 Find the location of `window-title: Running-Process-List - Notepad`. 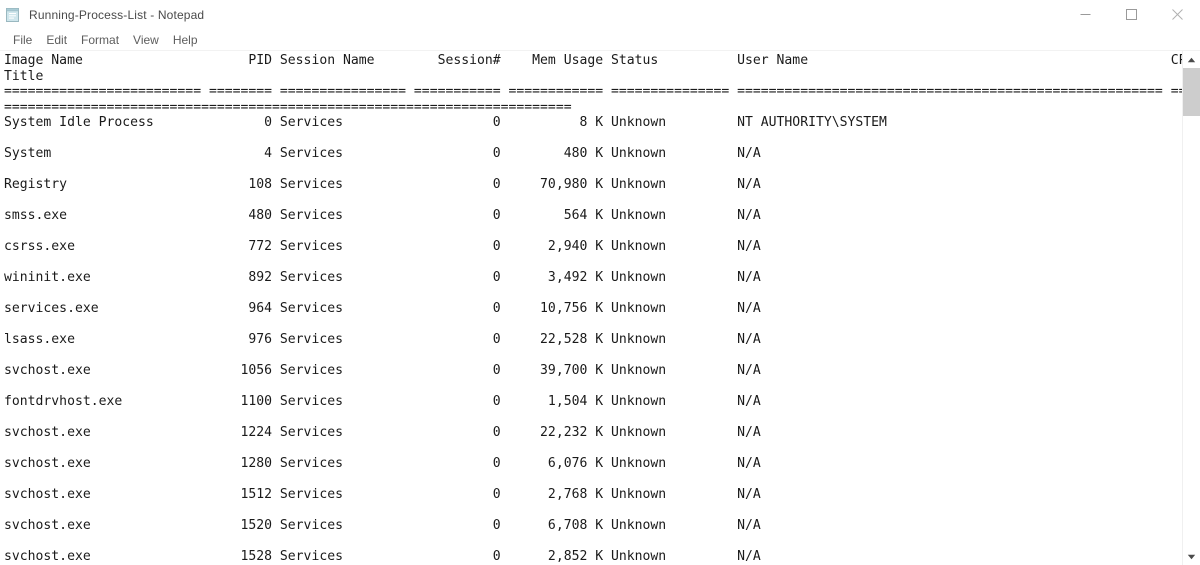

window-title: Running-Process-List - Notepad is located at coordinates (117, 14).